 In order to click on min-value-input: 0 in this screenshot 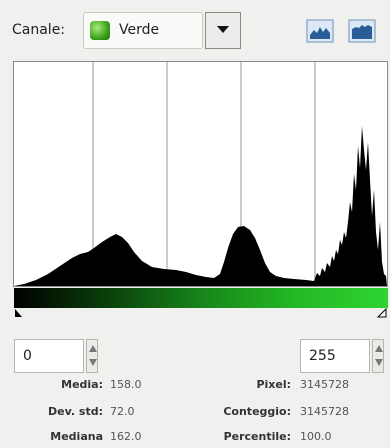, I will do `click(49, 356)`.